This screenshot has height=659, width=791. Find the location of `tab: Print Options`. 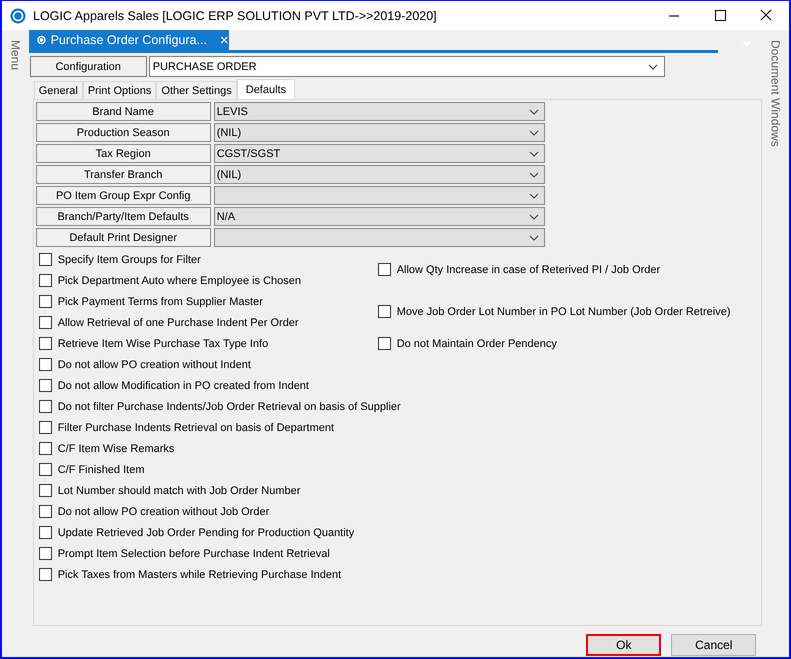

tab: Print Options is located at coordinates (119, 90).